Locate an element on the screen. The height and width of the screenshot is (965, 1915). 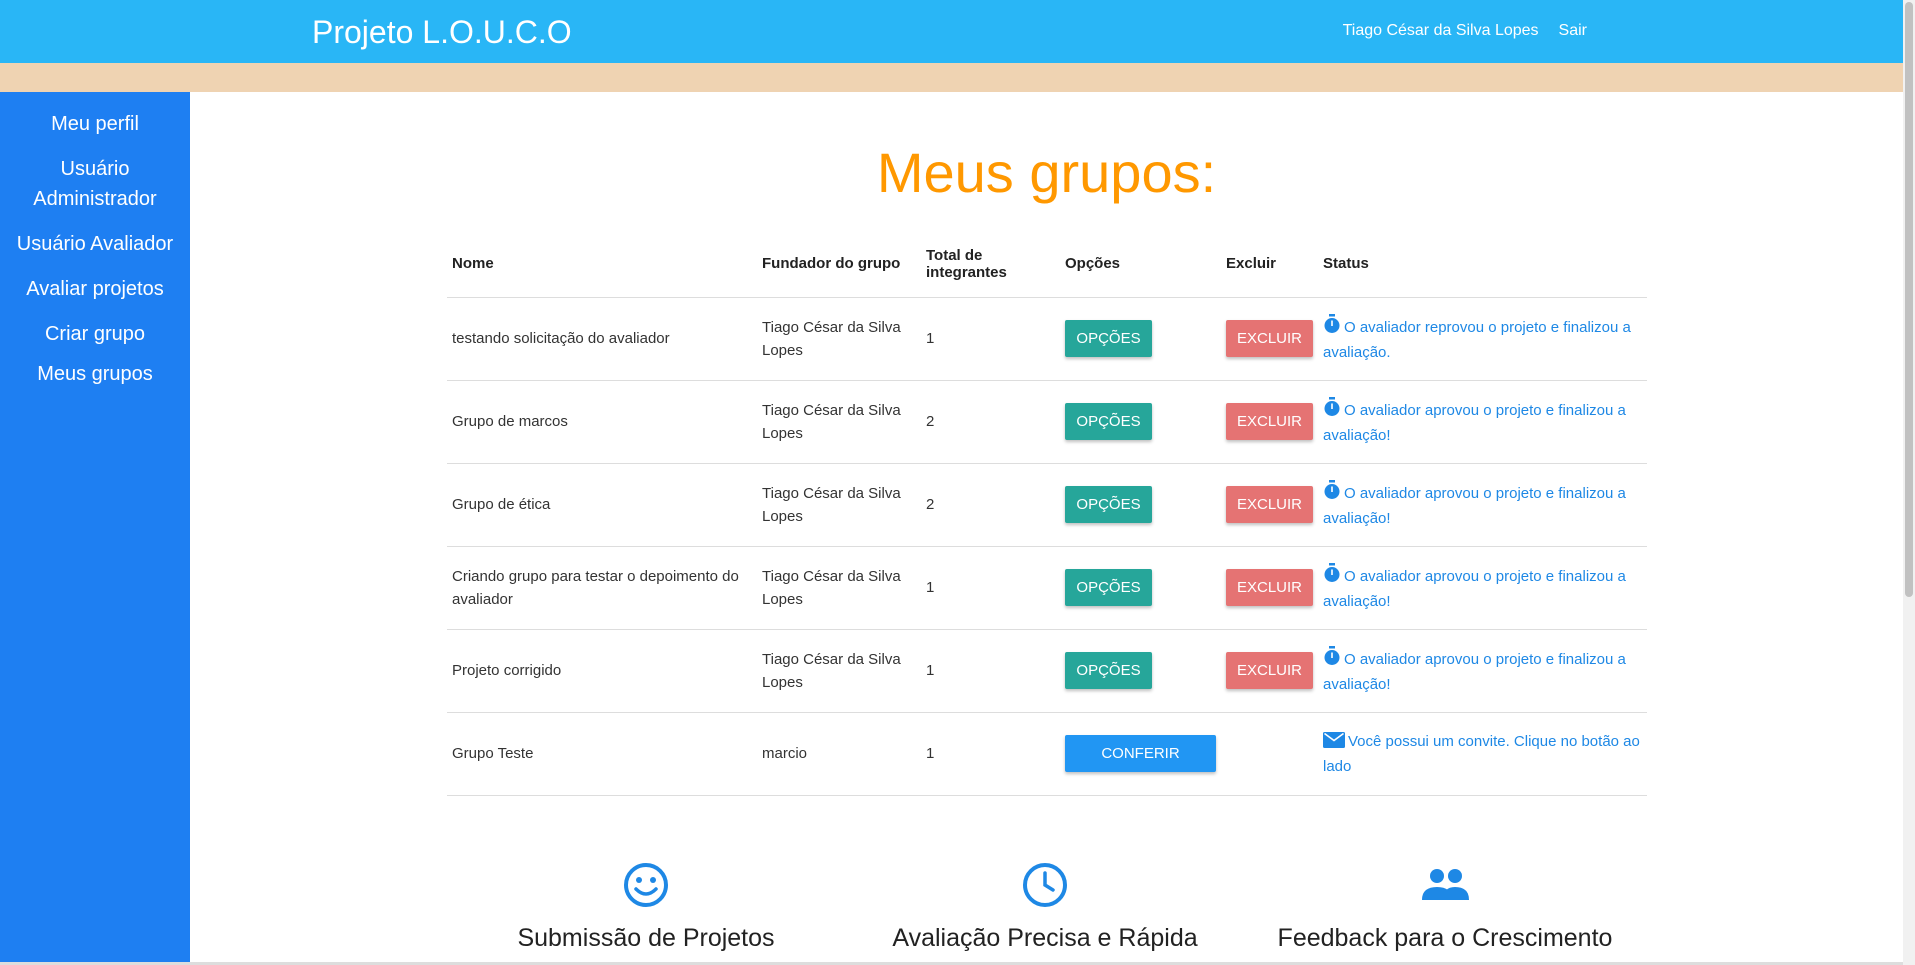
sidebar-item-meus-grupos: Meus grupos is located at coordinates (95, 374).